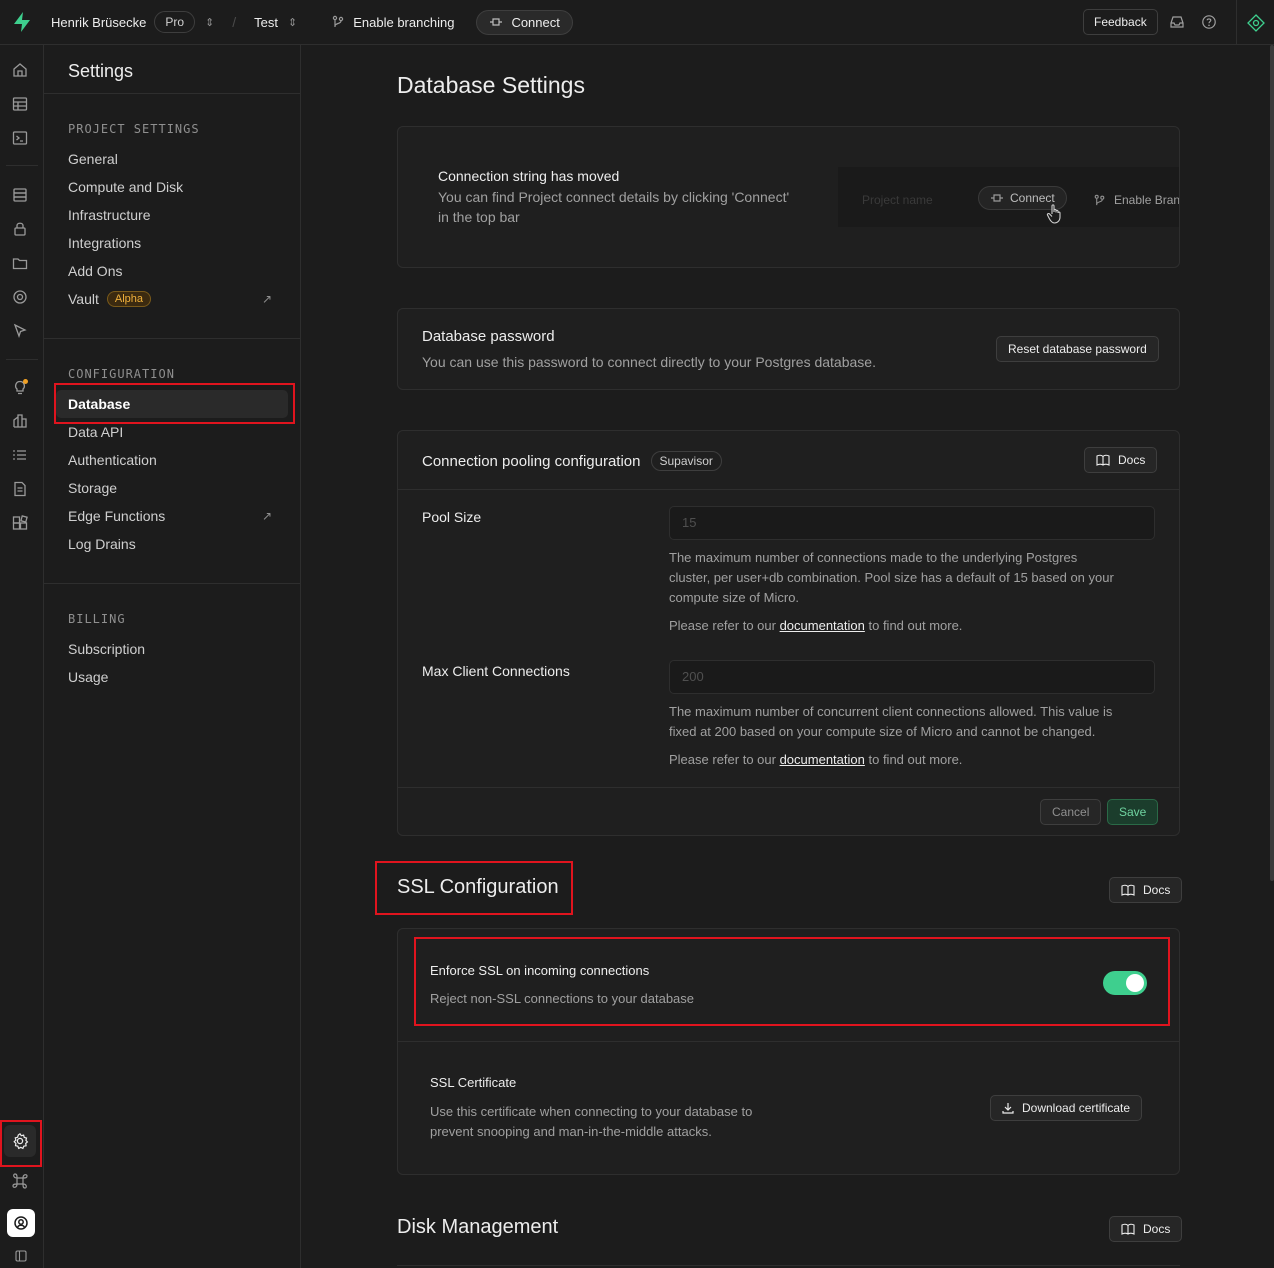  Describe the element at coordinates (22, 22) in the screenshot. I see `supabase-logo-icon` at that location.